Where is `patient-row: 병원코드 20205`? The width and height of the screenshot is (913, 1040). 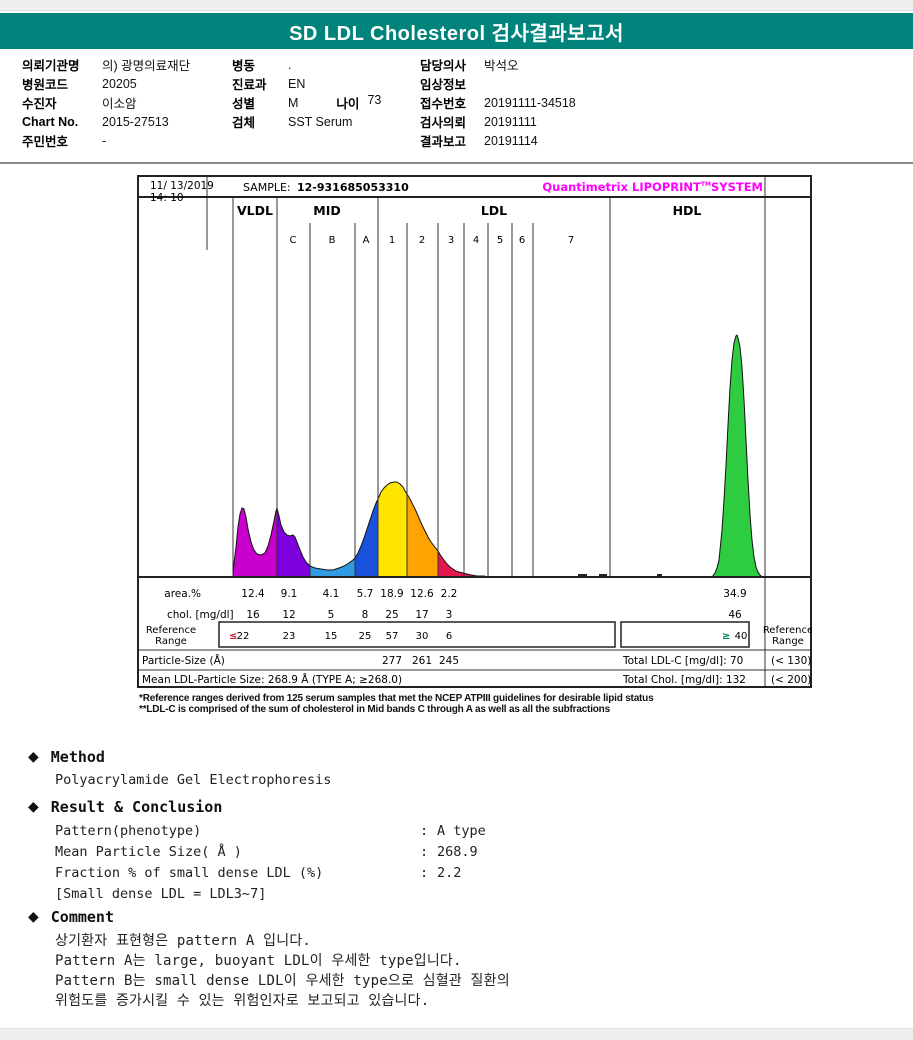
patient-row: 병원코드 20205 is located at coordinates (106, 83).